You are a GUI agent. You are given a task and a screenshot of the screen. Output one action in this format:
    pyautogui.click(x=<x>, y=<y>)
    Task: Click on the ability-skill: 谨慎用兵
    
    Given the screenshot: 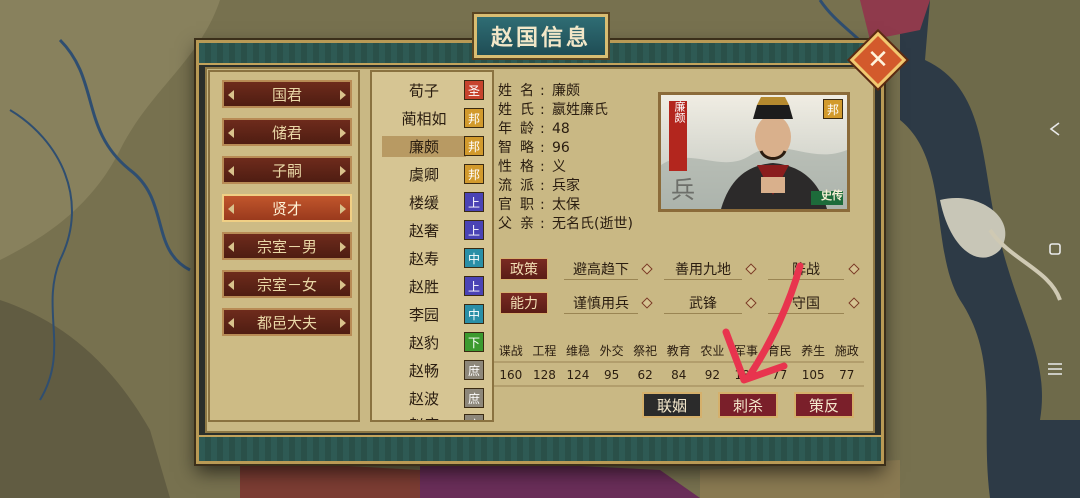 What is the action you would take?
    pyautogui.click(x=601, y=303)
    